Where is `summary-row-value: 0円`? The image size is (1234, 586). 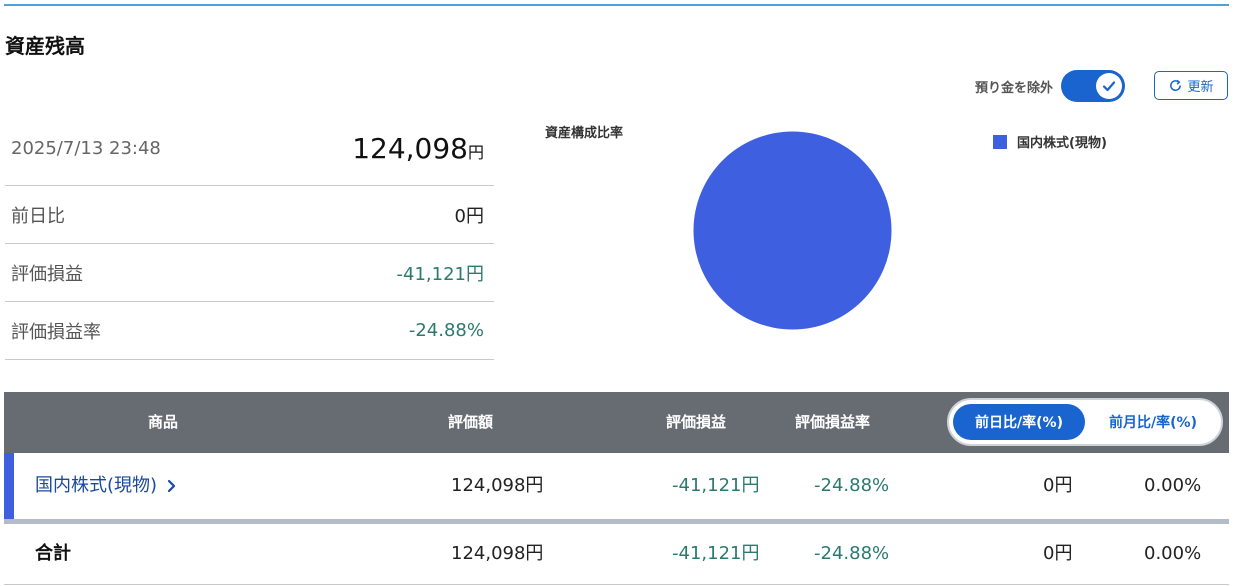
summary-row-value: 0円 is located at coordinates (469, 216).